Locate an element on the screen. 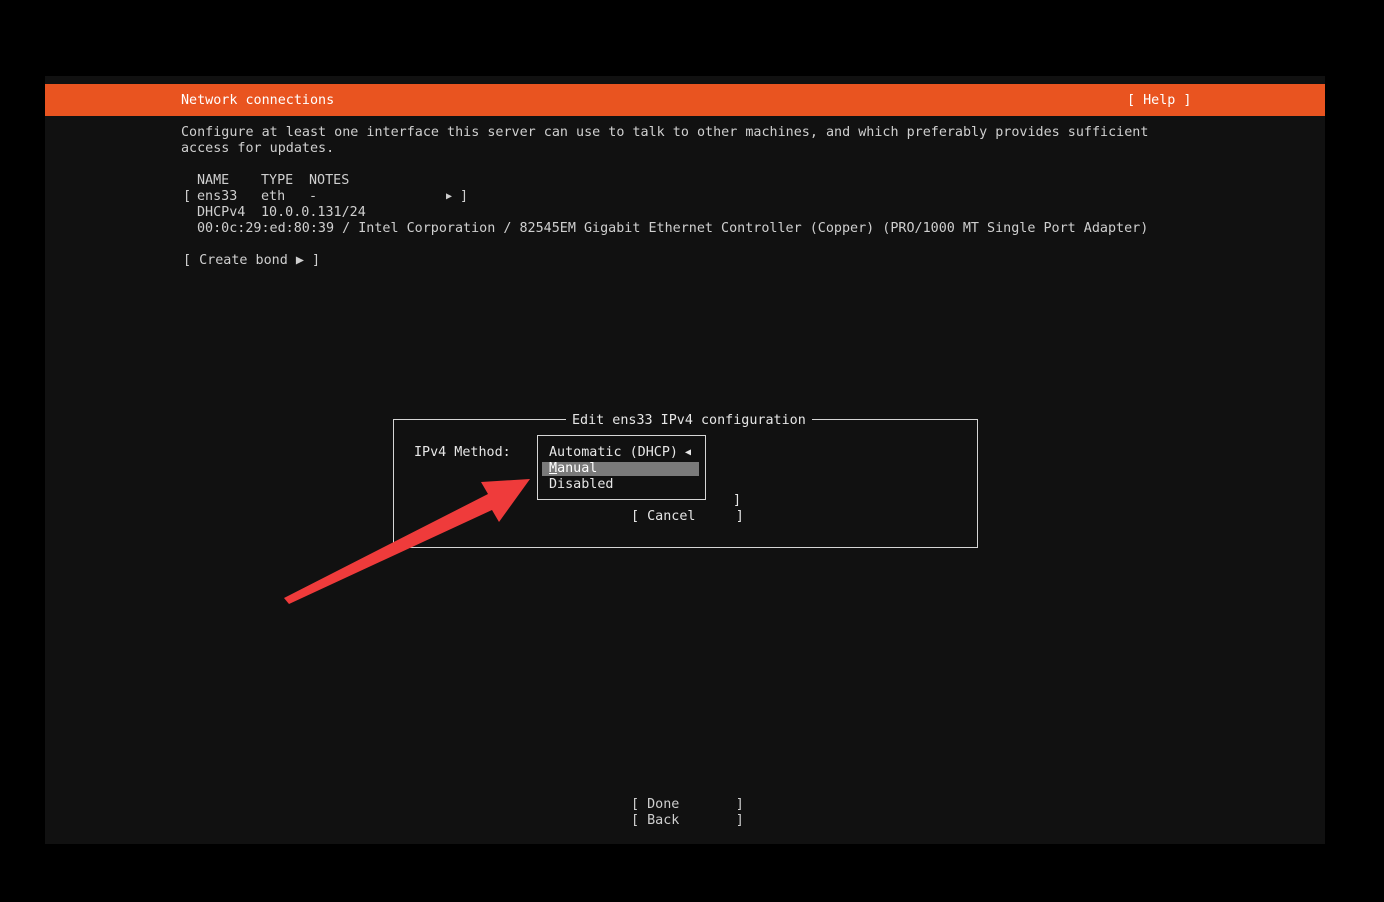  ipv4-method-label: IPv4 Method: is located at coordinates (462, 452).